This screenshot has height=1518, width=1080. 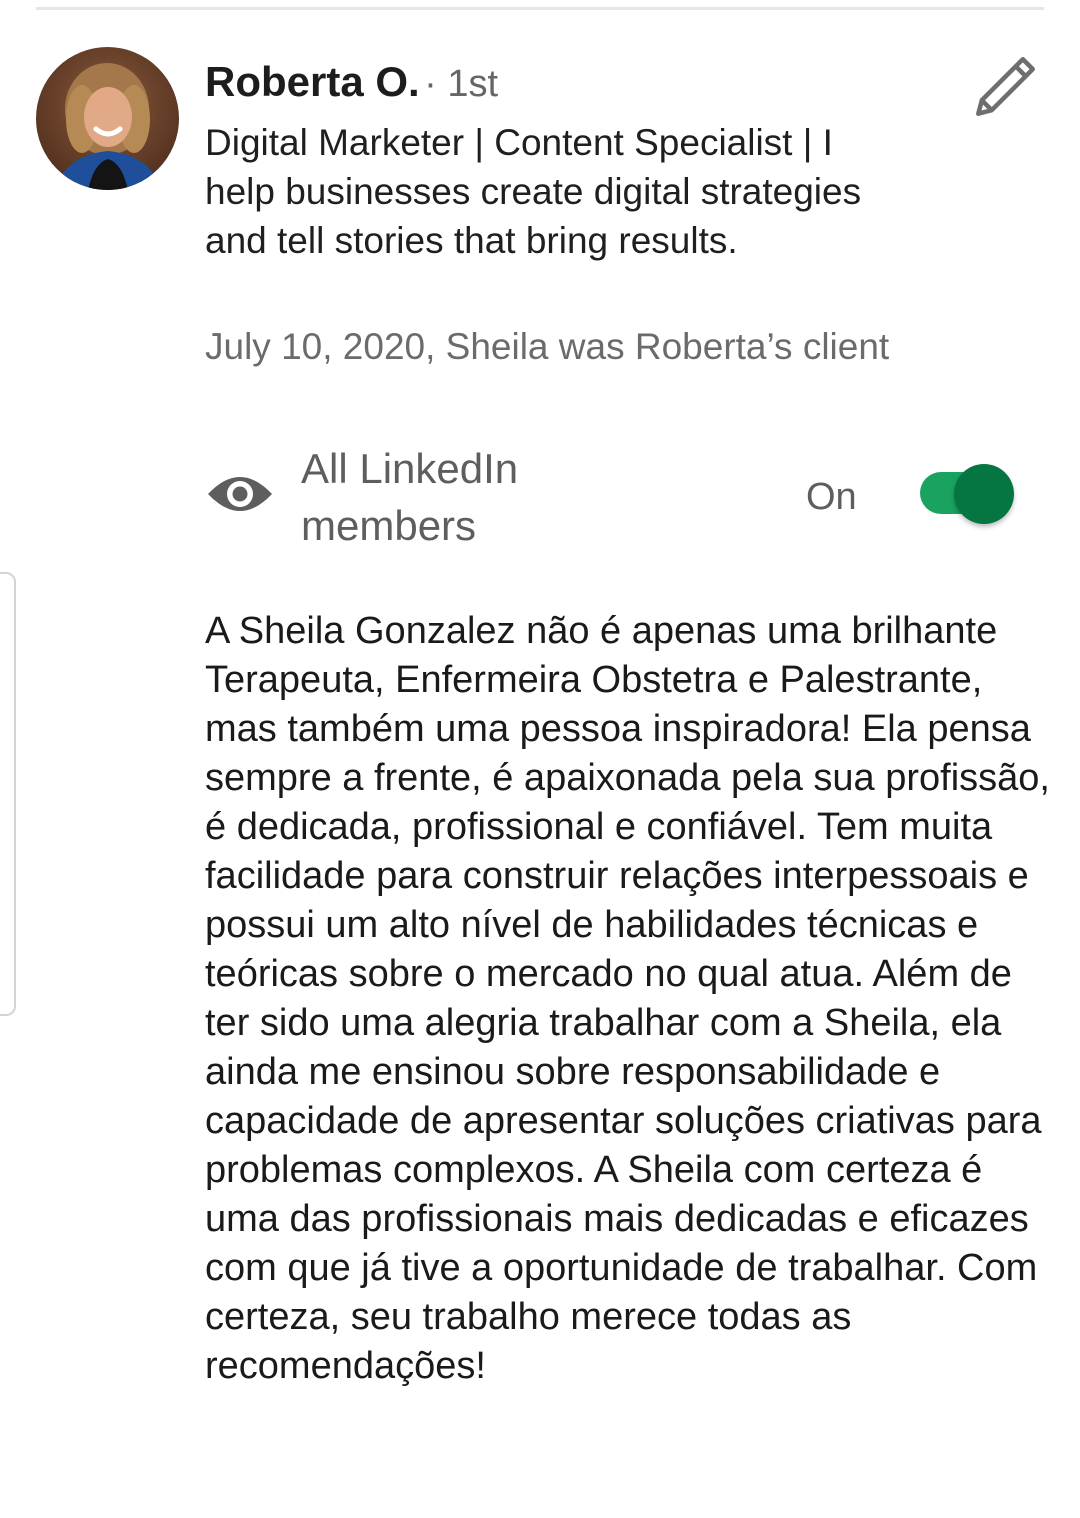 What do you see at coordinates (410, 497) in the screenshot?
I see `visibility-label: All LinkedIn members` at bounding box center [410, 497].